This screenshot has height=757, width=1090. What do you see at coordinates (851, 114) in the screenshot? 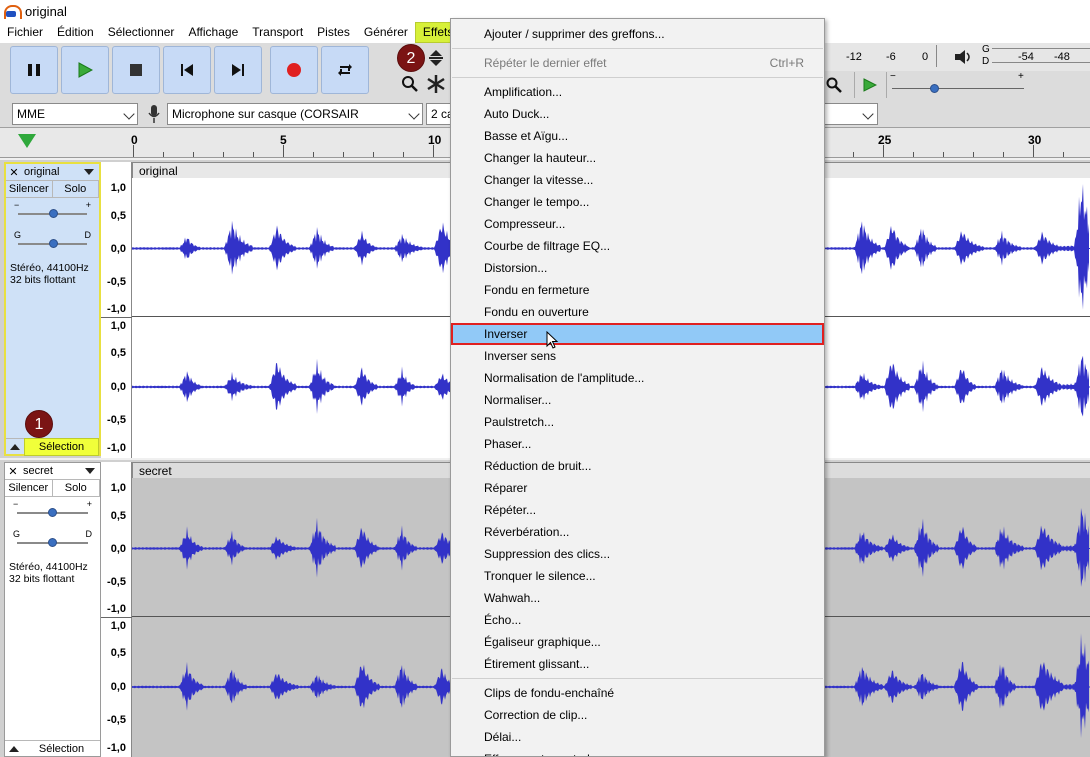
I see `playback-device-select` at bounding box center [851, 114].